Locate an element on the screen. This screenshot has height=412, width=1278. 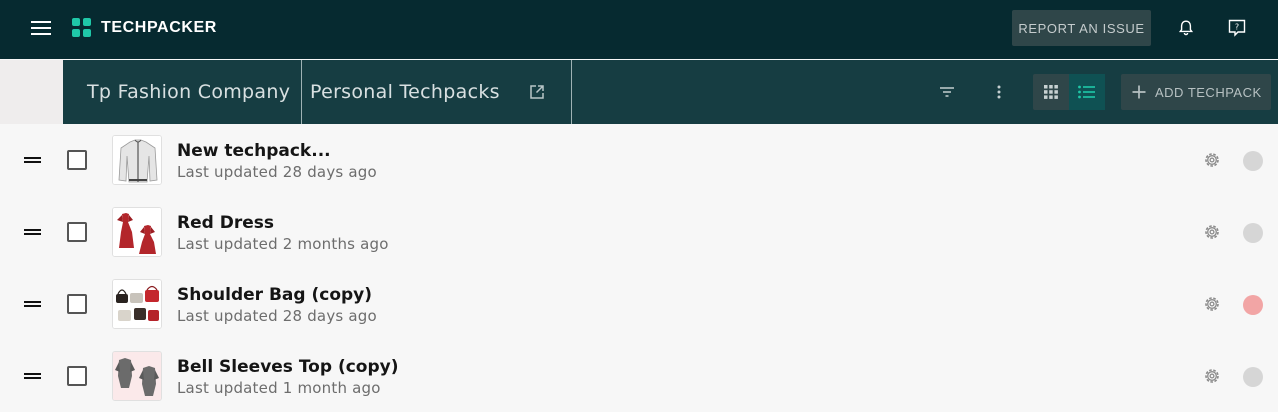
techpack-title: Shoulder Bag (copy) is located at coordinates (274, 295).